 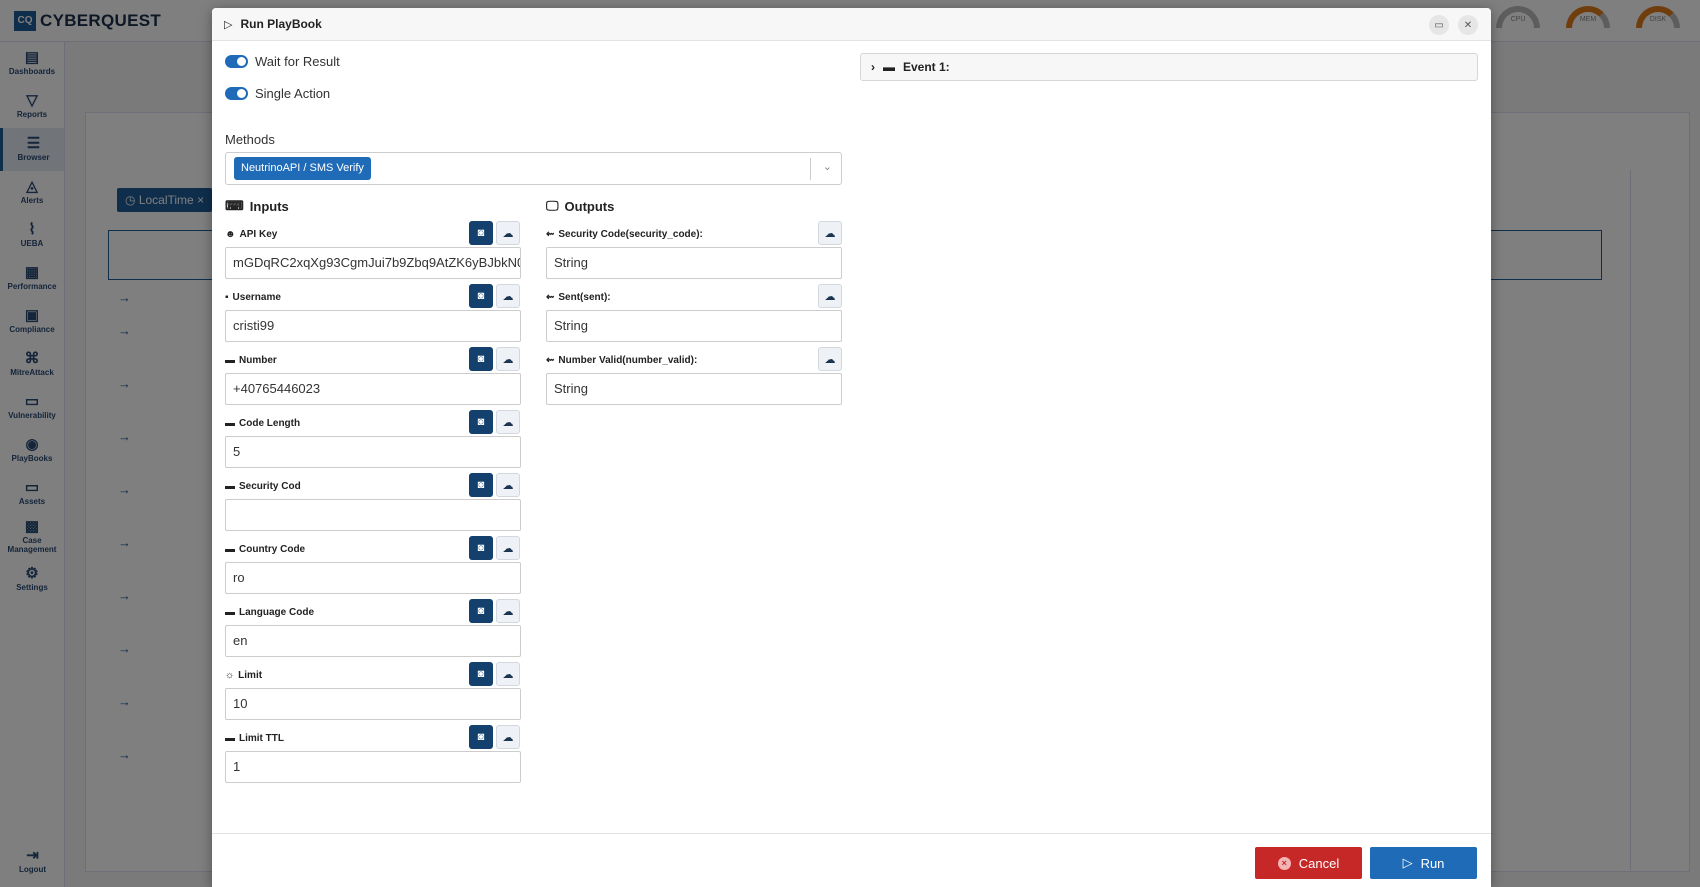 What do you see at coordinates (1423, 863) in the screenshot?
I see `run-button: ▷ Run` at bounding box center [1423, 863].